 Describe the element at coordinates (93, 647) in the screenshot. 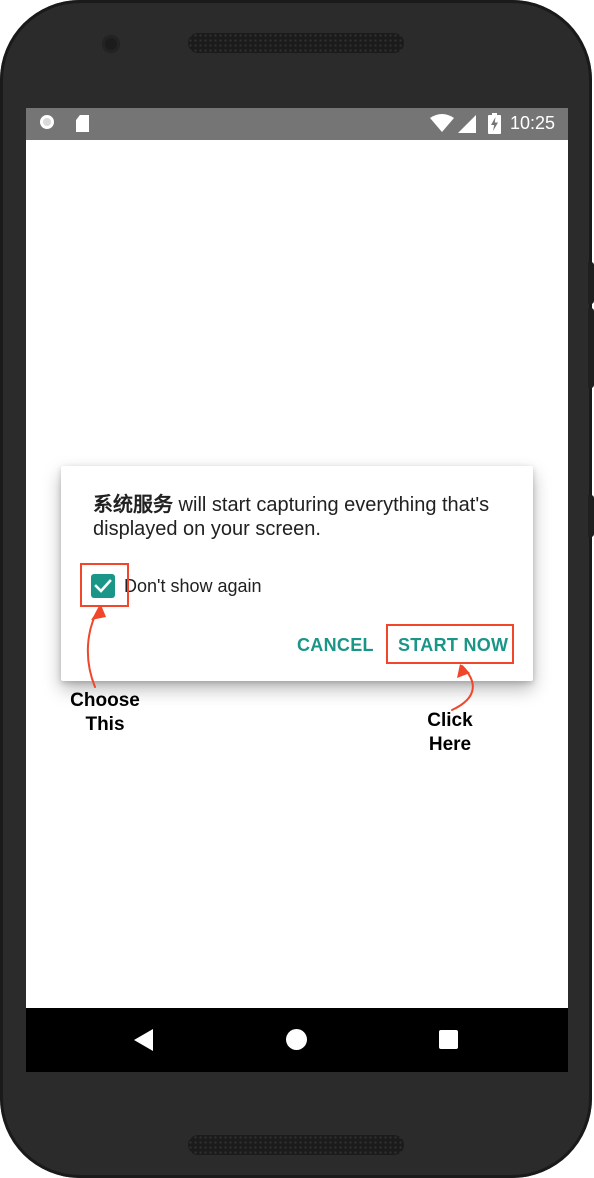

I see `choose-arrow-line` at that location.